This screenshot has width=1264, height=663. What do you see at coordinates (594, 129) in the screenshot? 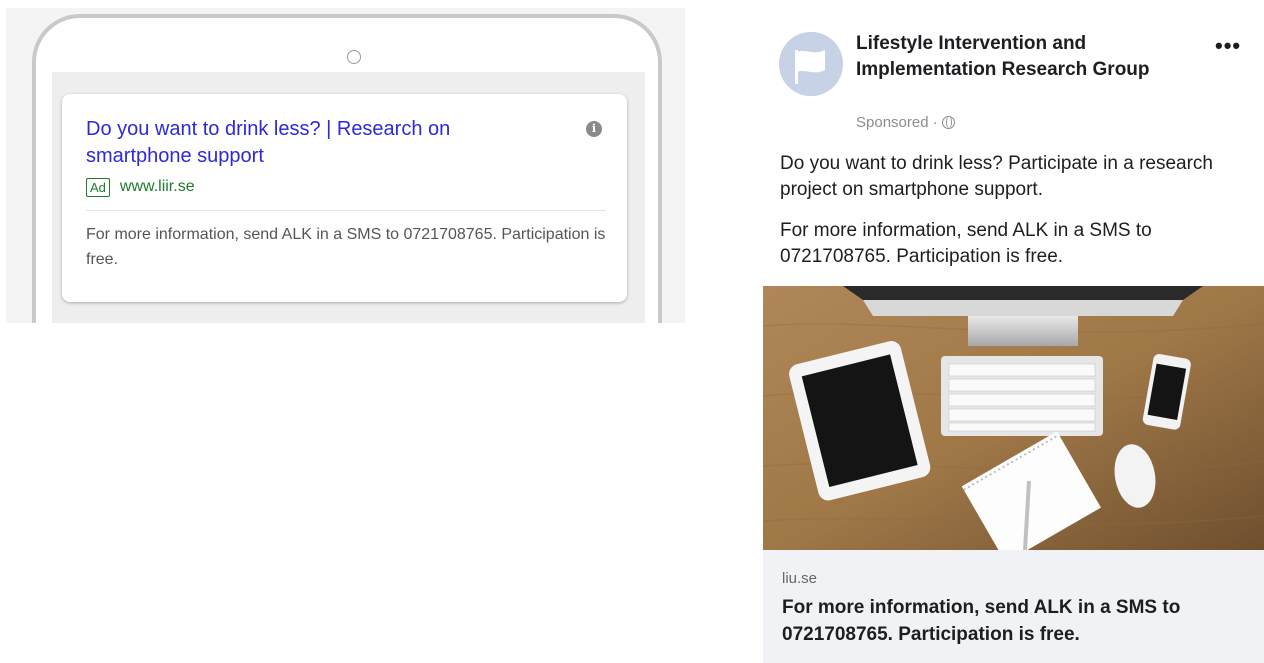
I see `info-icon: i` at bounding box center [594, 129].